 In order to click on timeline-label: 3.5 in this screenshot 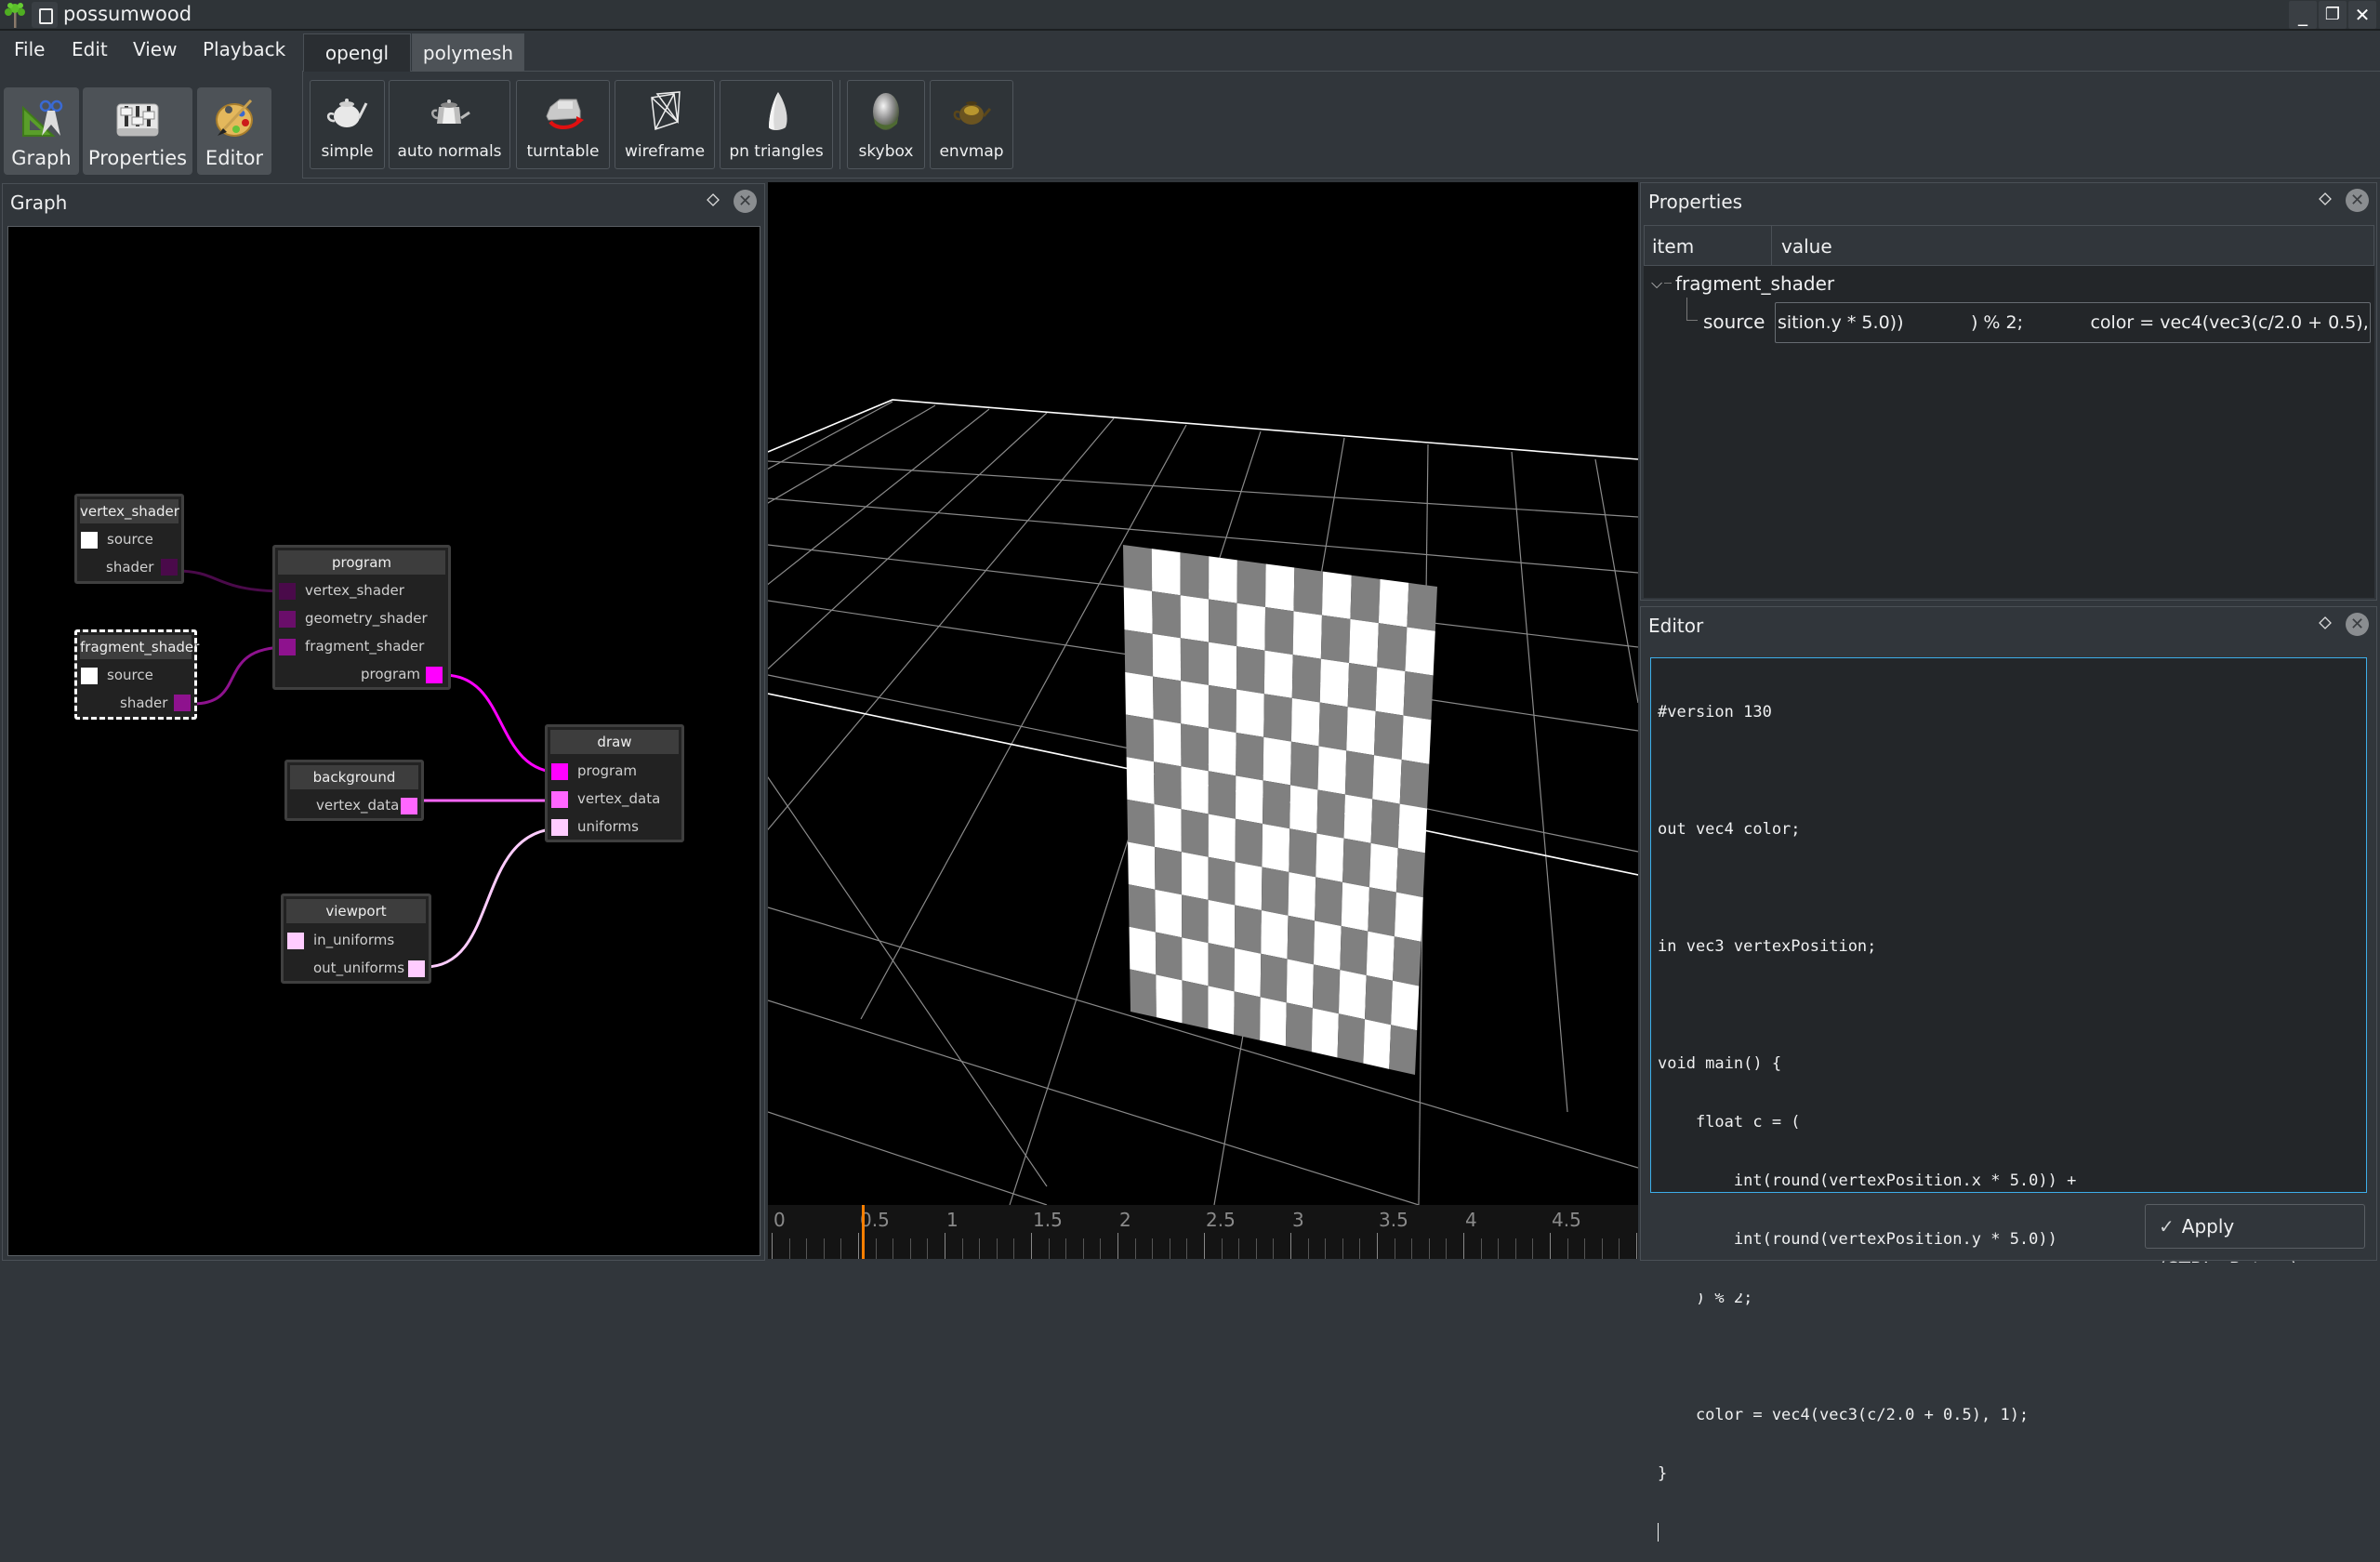, I will do `click(1393, 1220)`.